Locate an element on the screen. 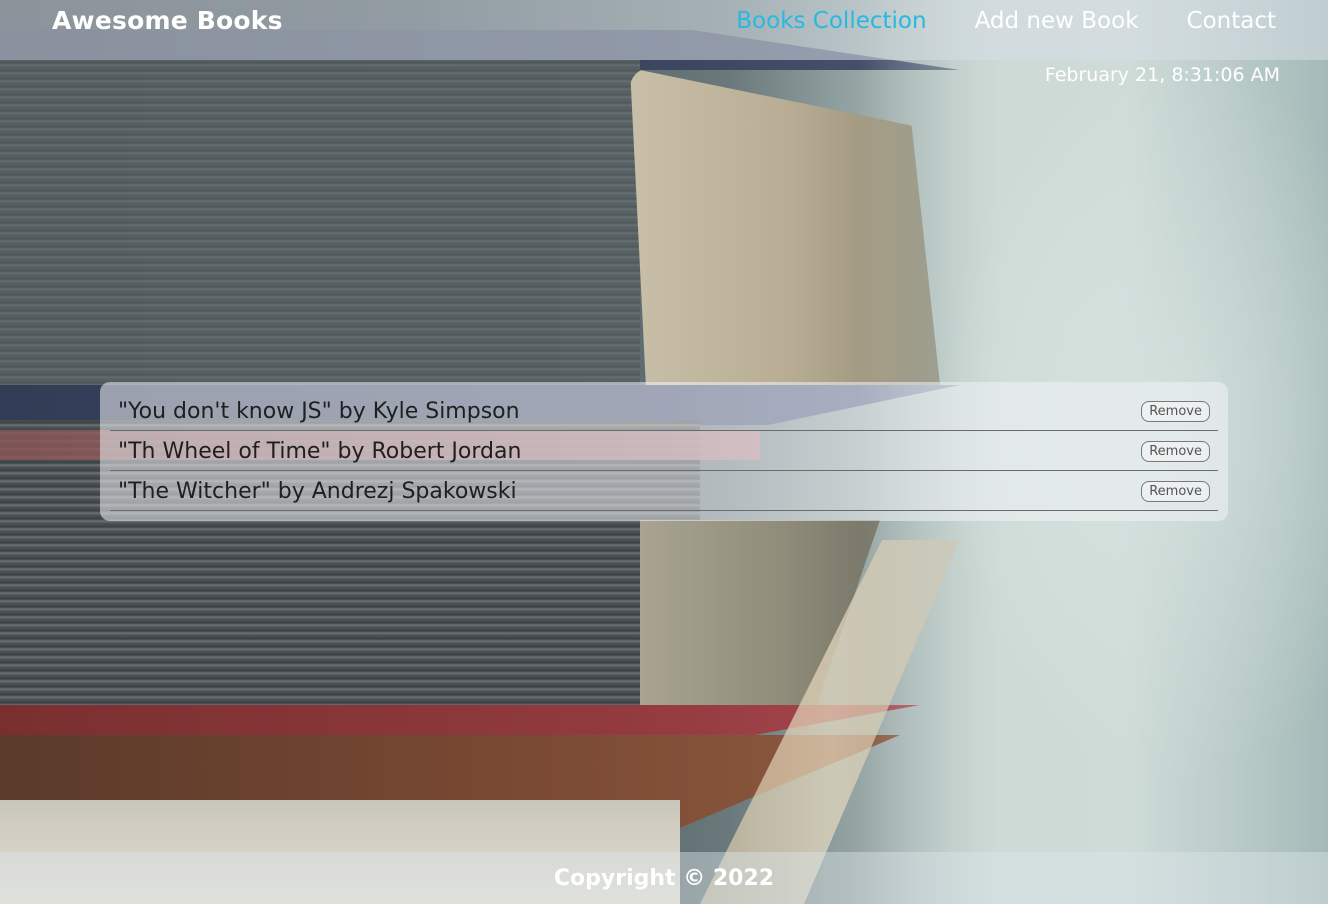 This screenshot has width=1328, height=904. book-cover-red is located at coordinates (460, 720).